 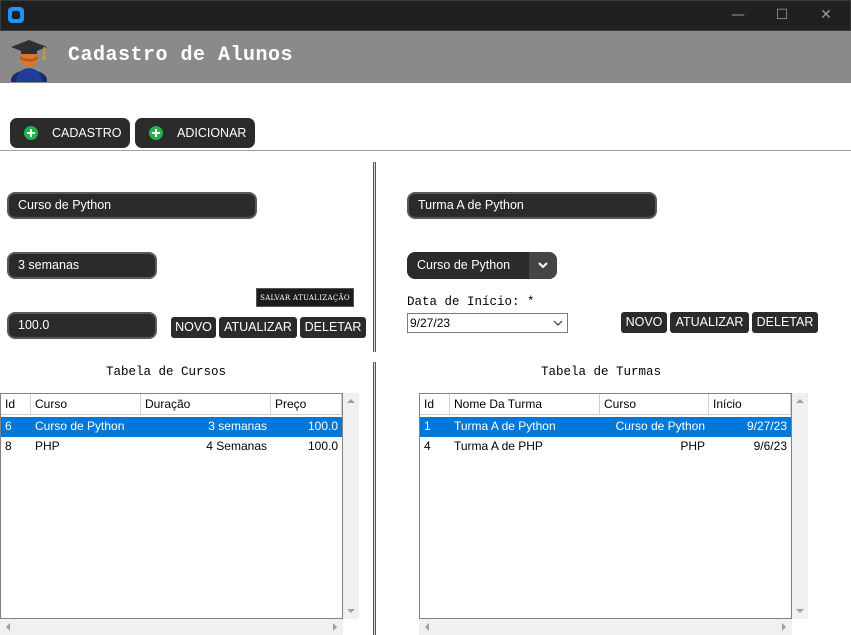 What do you see at coordinates (770, 446) in the screenshot?
I see `cell-inicio: 9/6/23` at bounding box center [770, 446].